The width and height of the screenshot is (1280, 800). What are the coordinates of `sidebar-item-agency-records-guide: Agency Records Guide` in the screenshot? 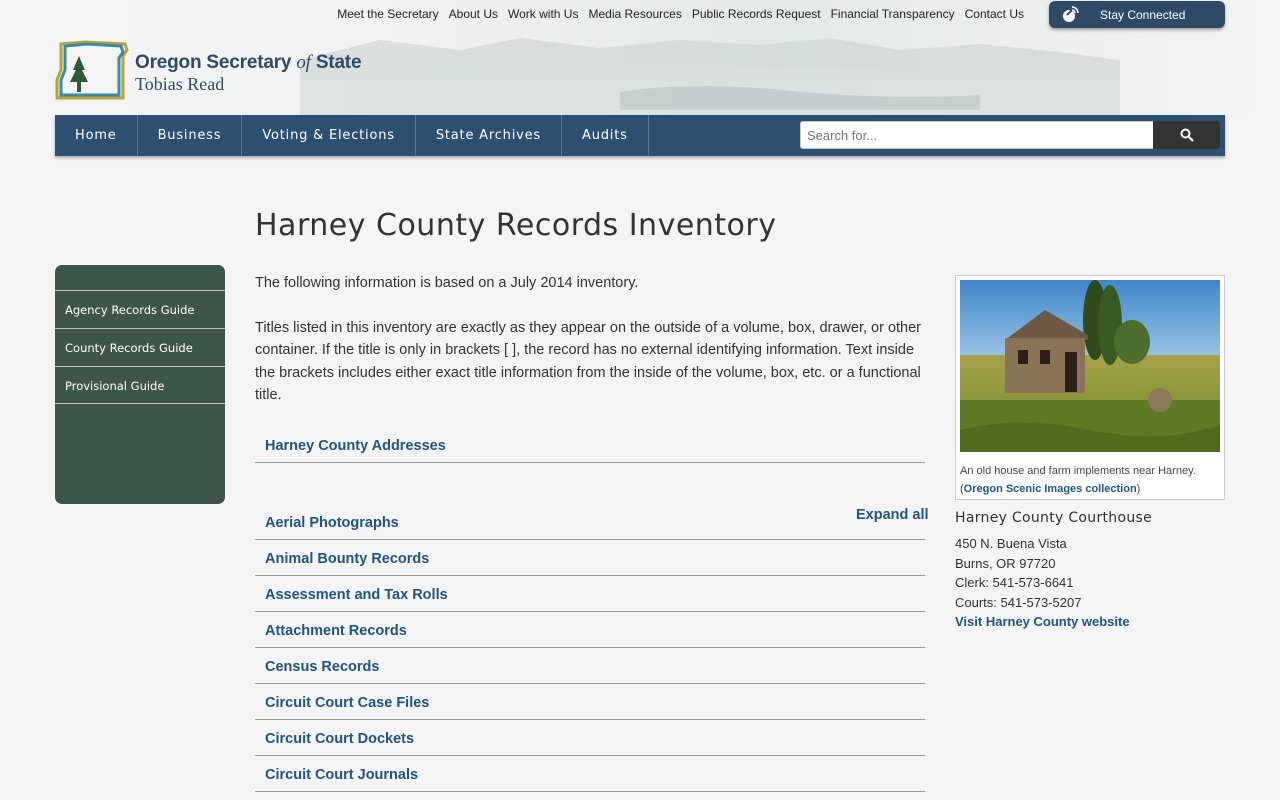 It's located at (140, 309).